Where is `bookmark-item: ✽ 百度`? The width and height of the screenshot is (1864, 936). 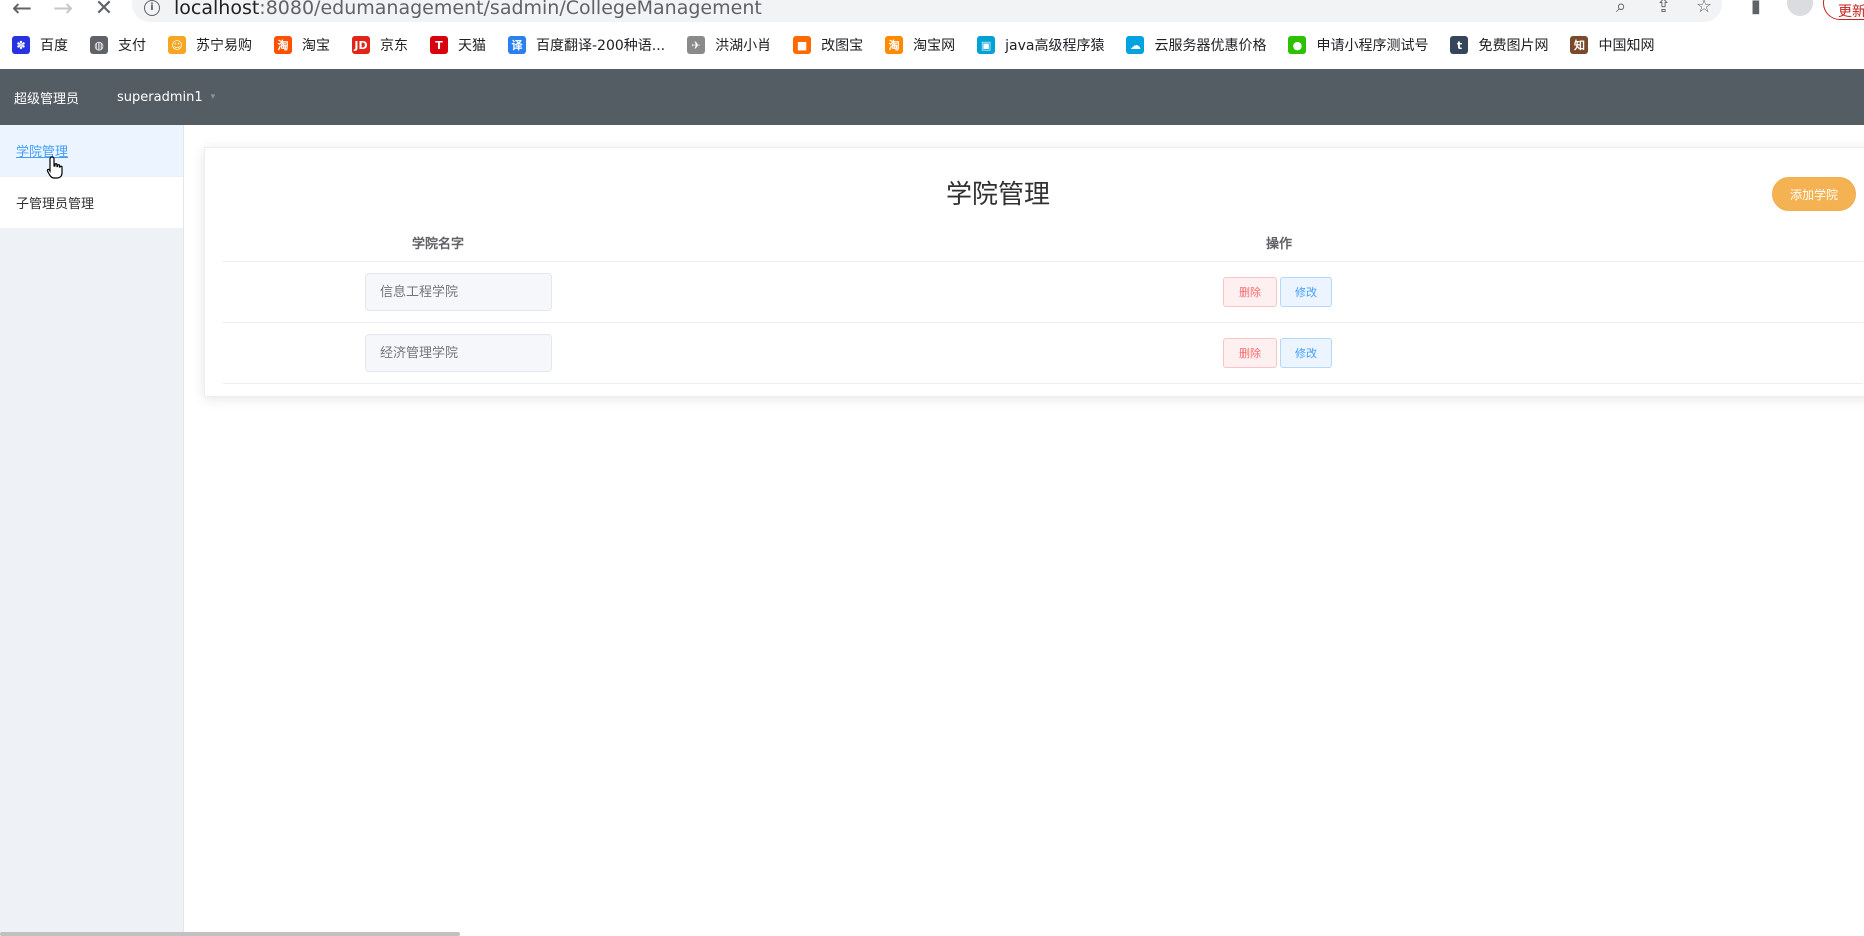 bookmark-item: ✽ 百度 is located at coordinates (40, 45).